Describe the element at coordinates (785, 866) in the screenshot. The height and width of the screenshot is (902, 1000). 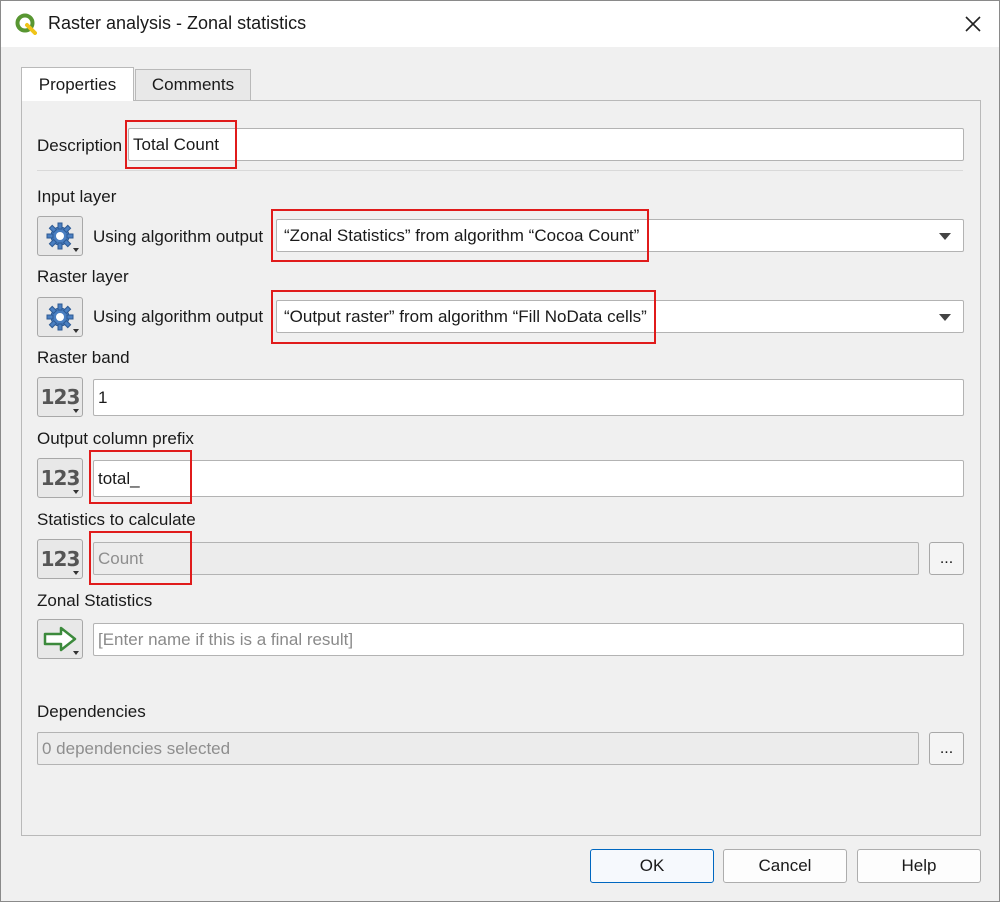
I see `cancel-button: Cancel` at that location.